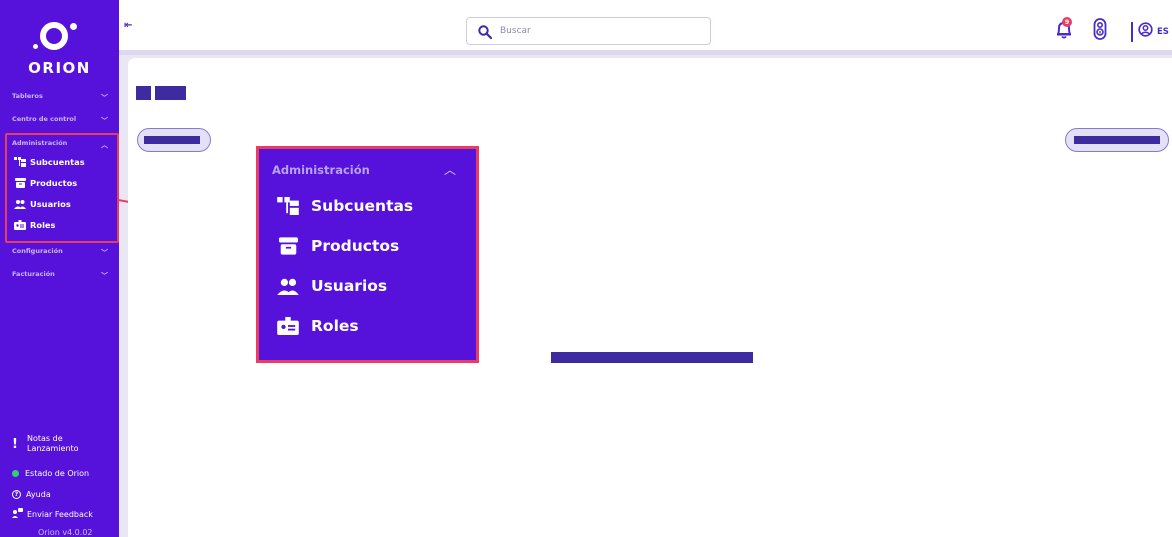  I want to click on lock-status-icon, so click(1100, 31).